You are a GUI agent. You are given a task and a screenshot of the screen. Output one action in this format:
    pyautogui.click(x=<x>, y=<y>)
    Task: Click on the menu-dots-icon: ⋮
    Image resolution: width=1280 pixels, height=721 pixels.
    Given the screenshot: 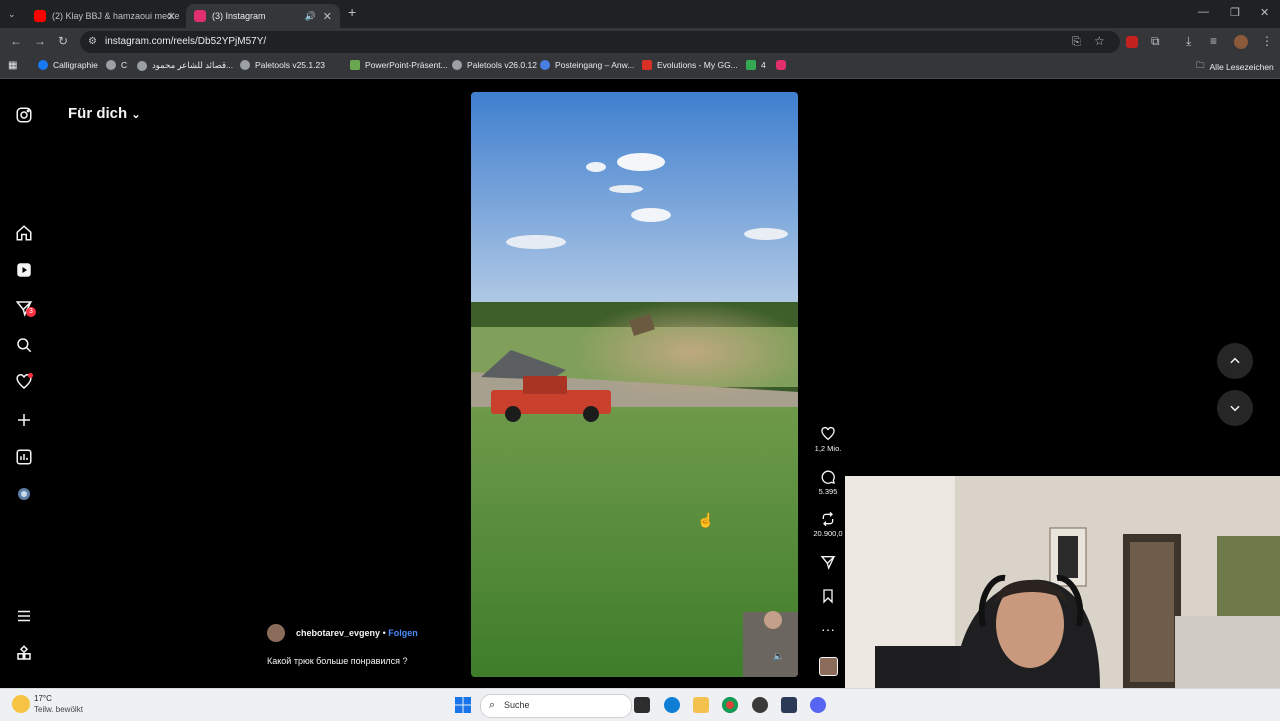 What is the action you would take?
    pyautogui.click(x=1267, y=41)
    